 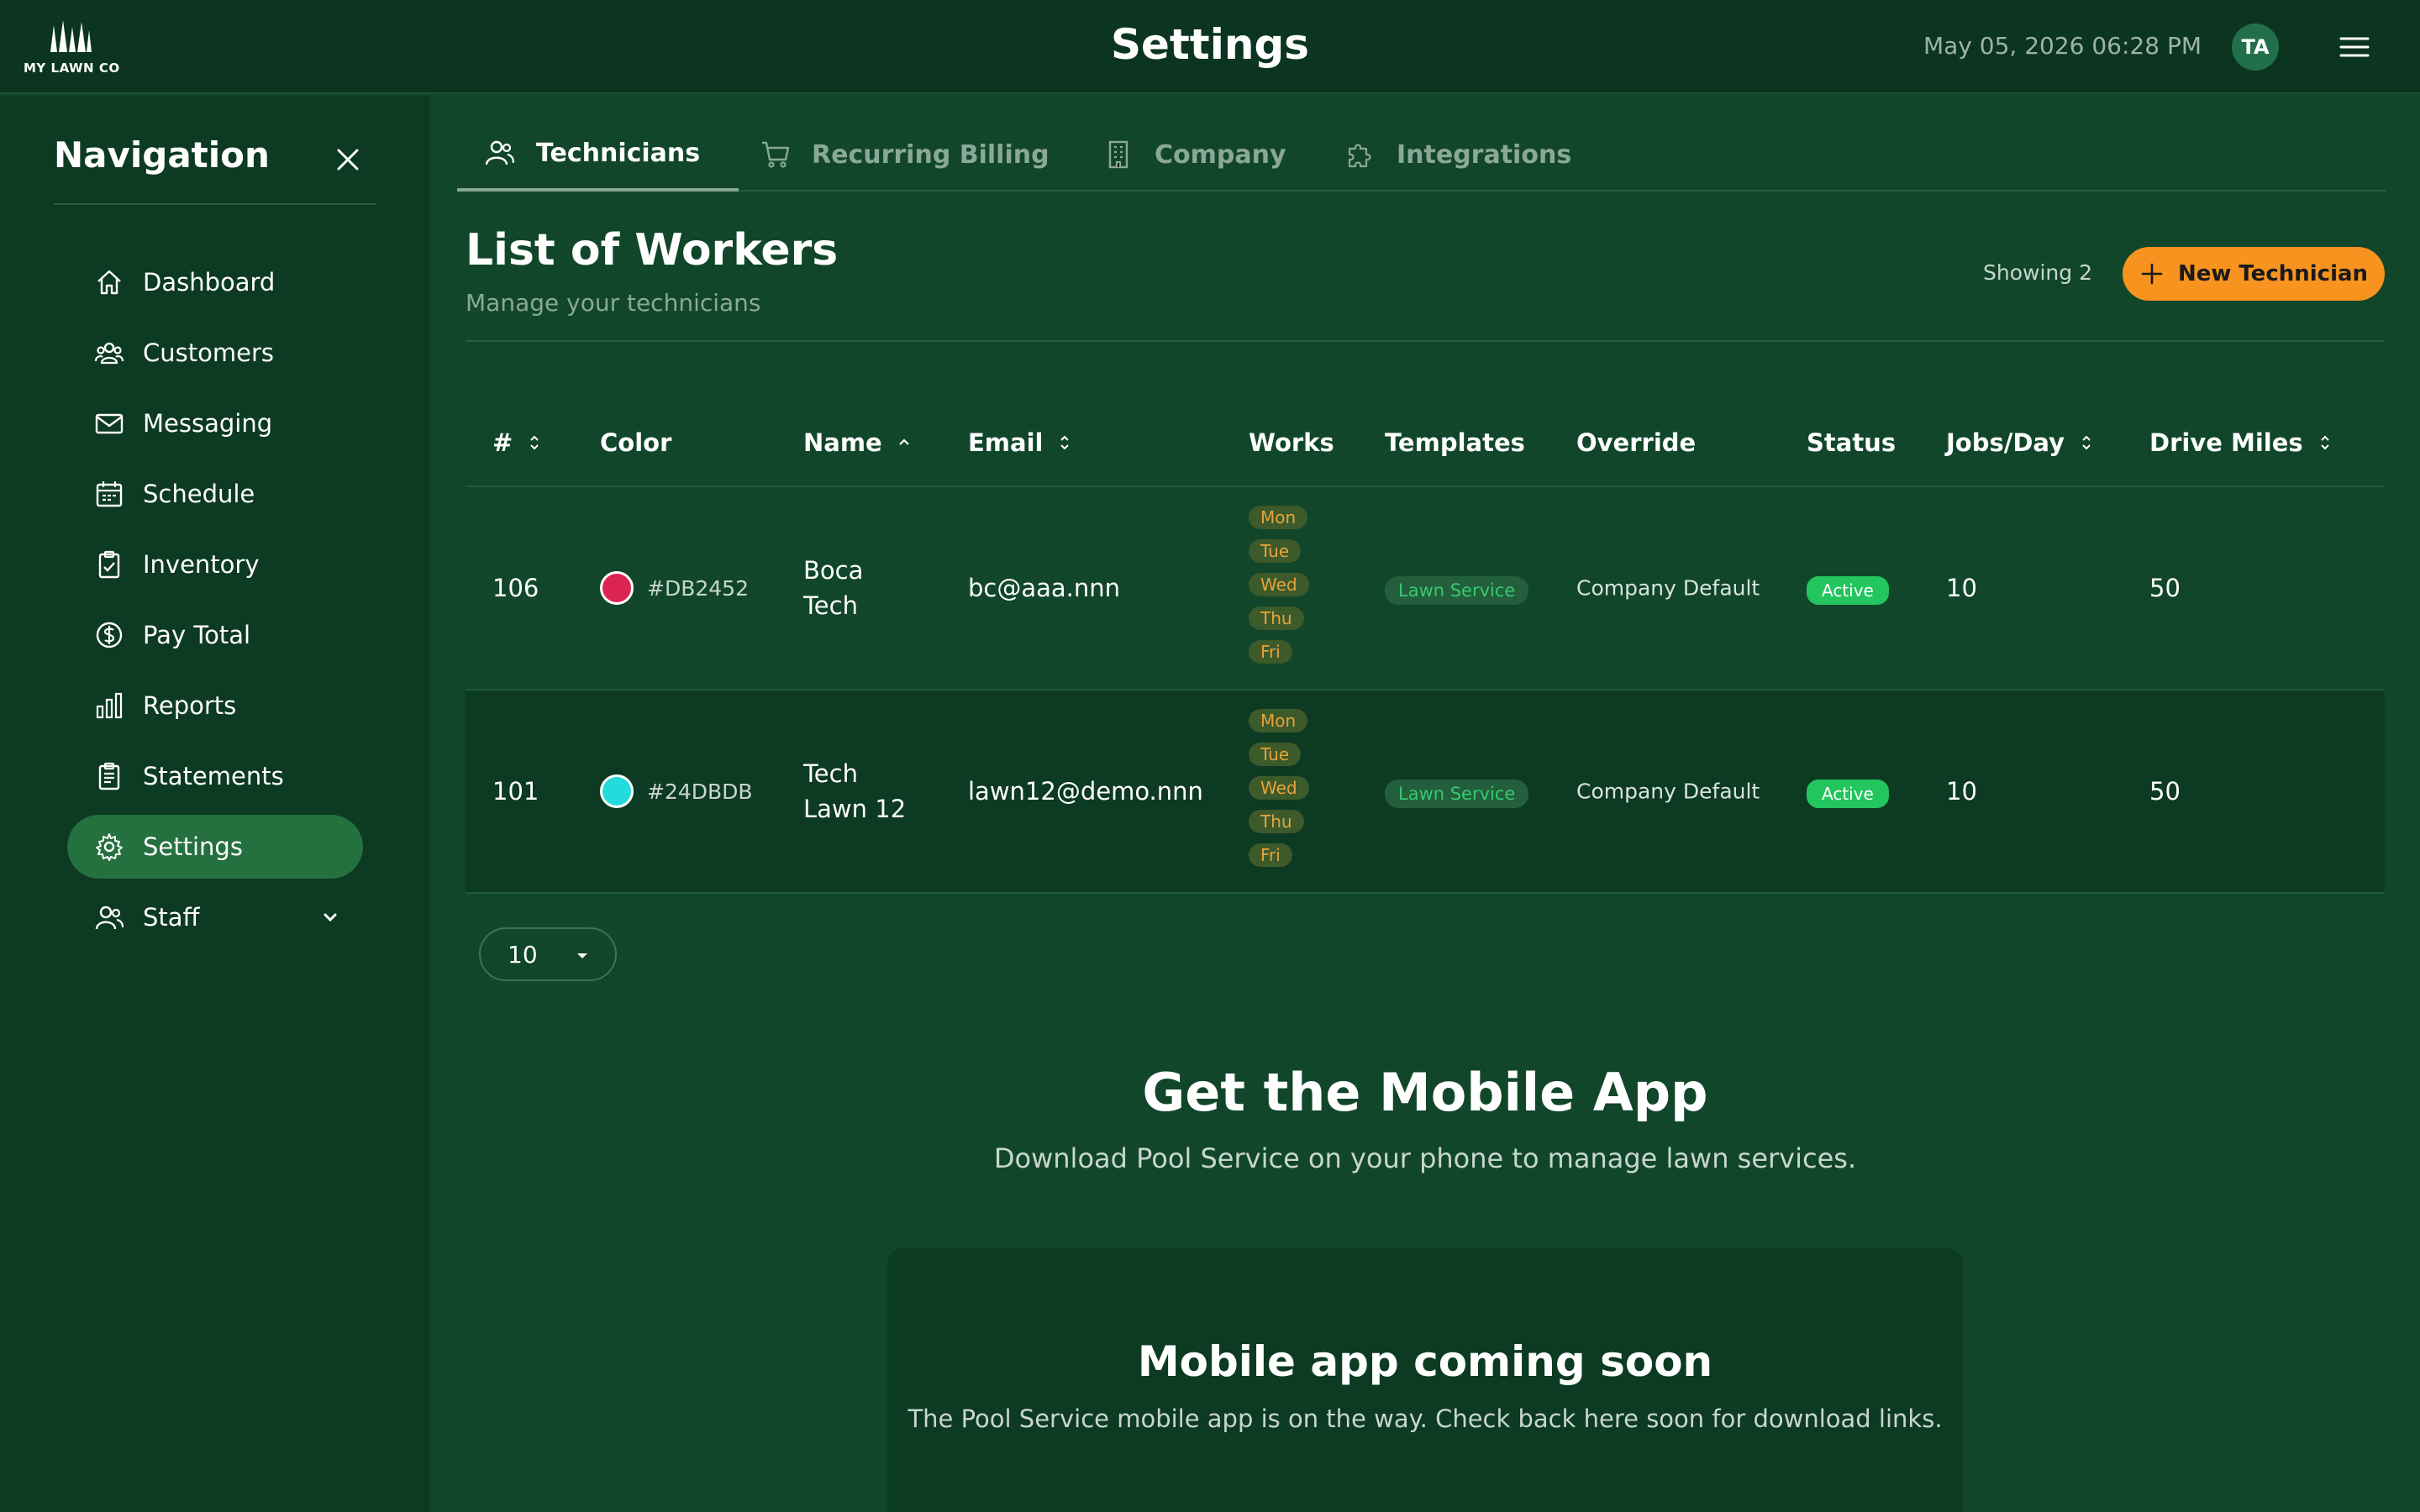 I want to click on column-header-status: Status, so click(x=1852, y=442).